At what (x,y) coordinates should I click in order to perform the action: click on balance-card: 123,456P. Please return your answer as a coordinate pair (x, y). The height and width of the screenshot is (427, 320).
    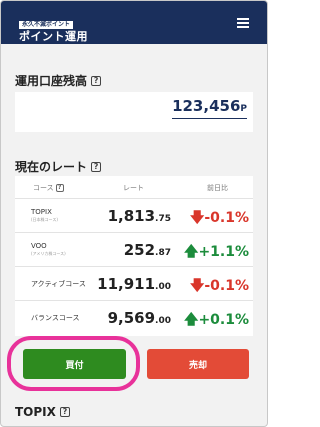
    Looking at the image, I should click on (134, 112).